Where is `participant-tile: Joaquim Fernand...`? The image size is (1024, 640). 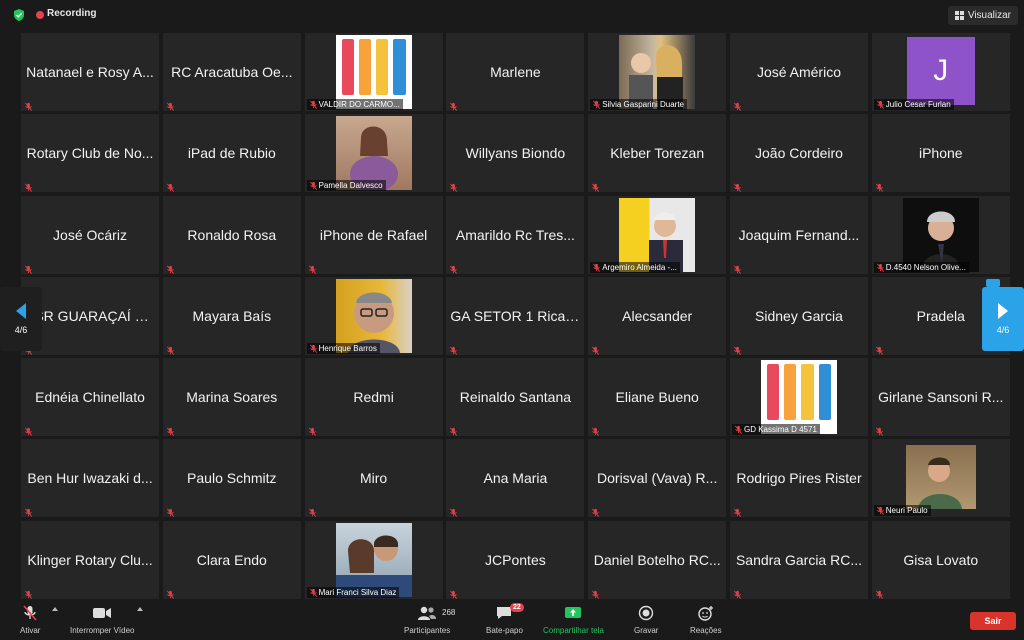
participant-tile: Joaquim Fernand... is located at coordinates (798, 234).